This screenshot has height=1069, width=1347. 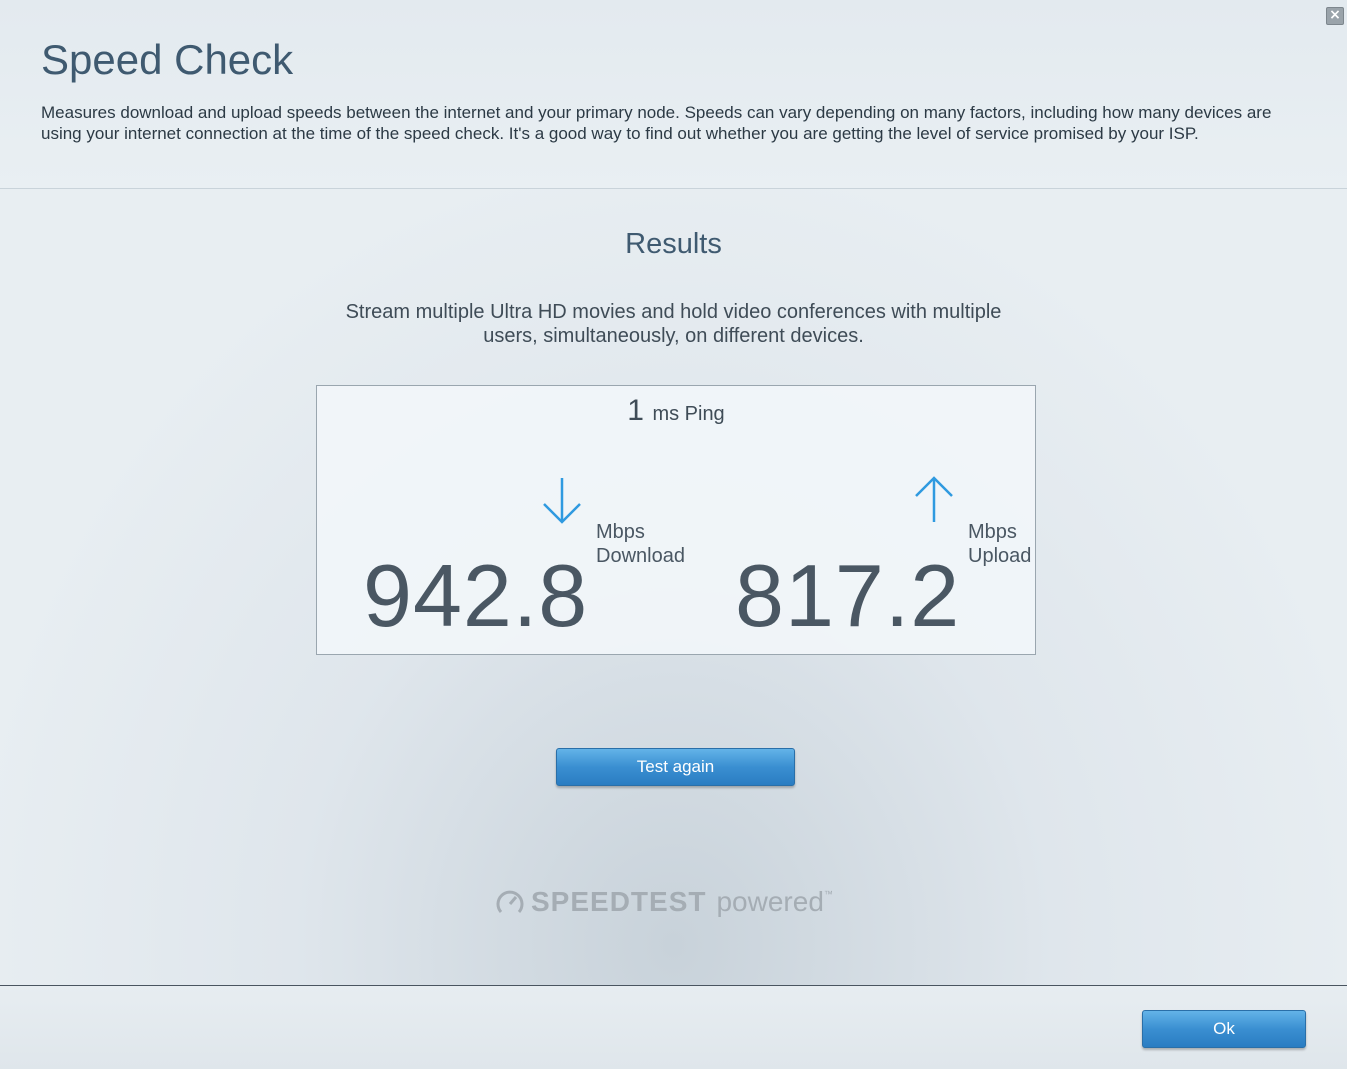 What do you see at coordinates (635, 410) in the screenshot?
I see `ping-value: 1` at bounding box center [635, 410].